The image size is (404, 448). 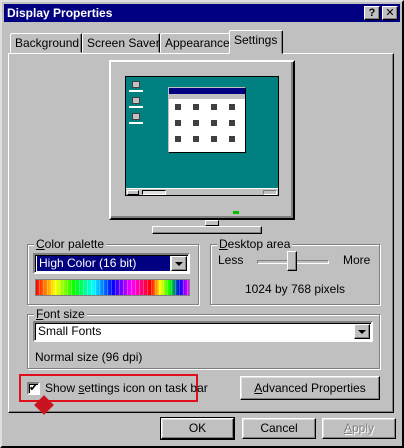 What do you see at coordinates (89, 357) in the screenshot?
I see `font-size-description: Normal size (96 dpi)` at bounding box center [89, 357].